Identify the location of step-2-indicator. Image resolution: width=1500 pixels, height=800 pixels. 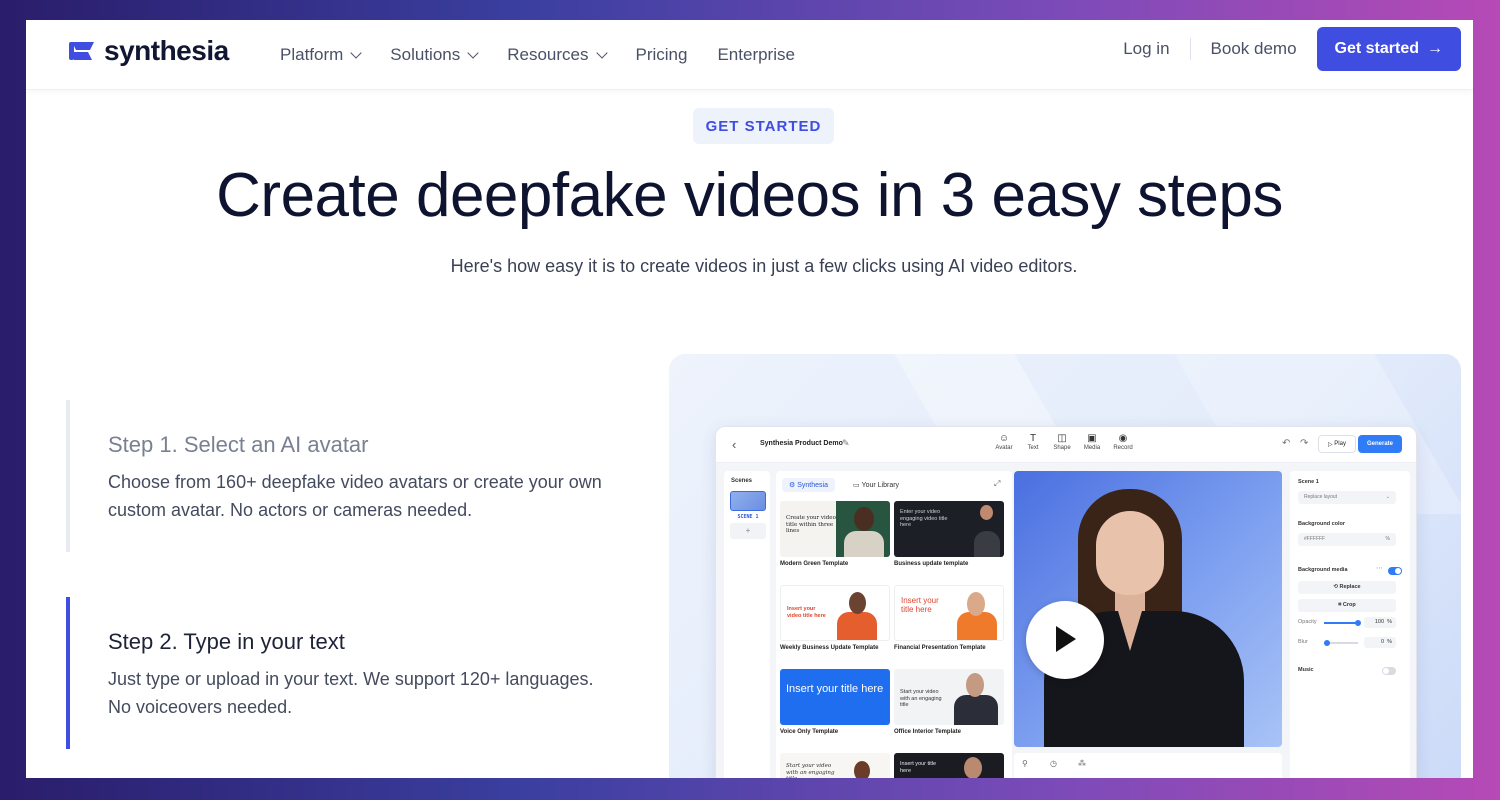
(68, 673).